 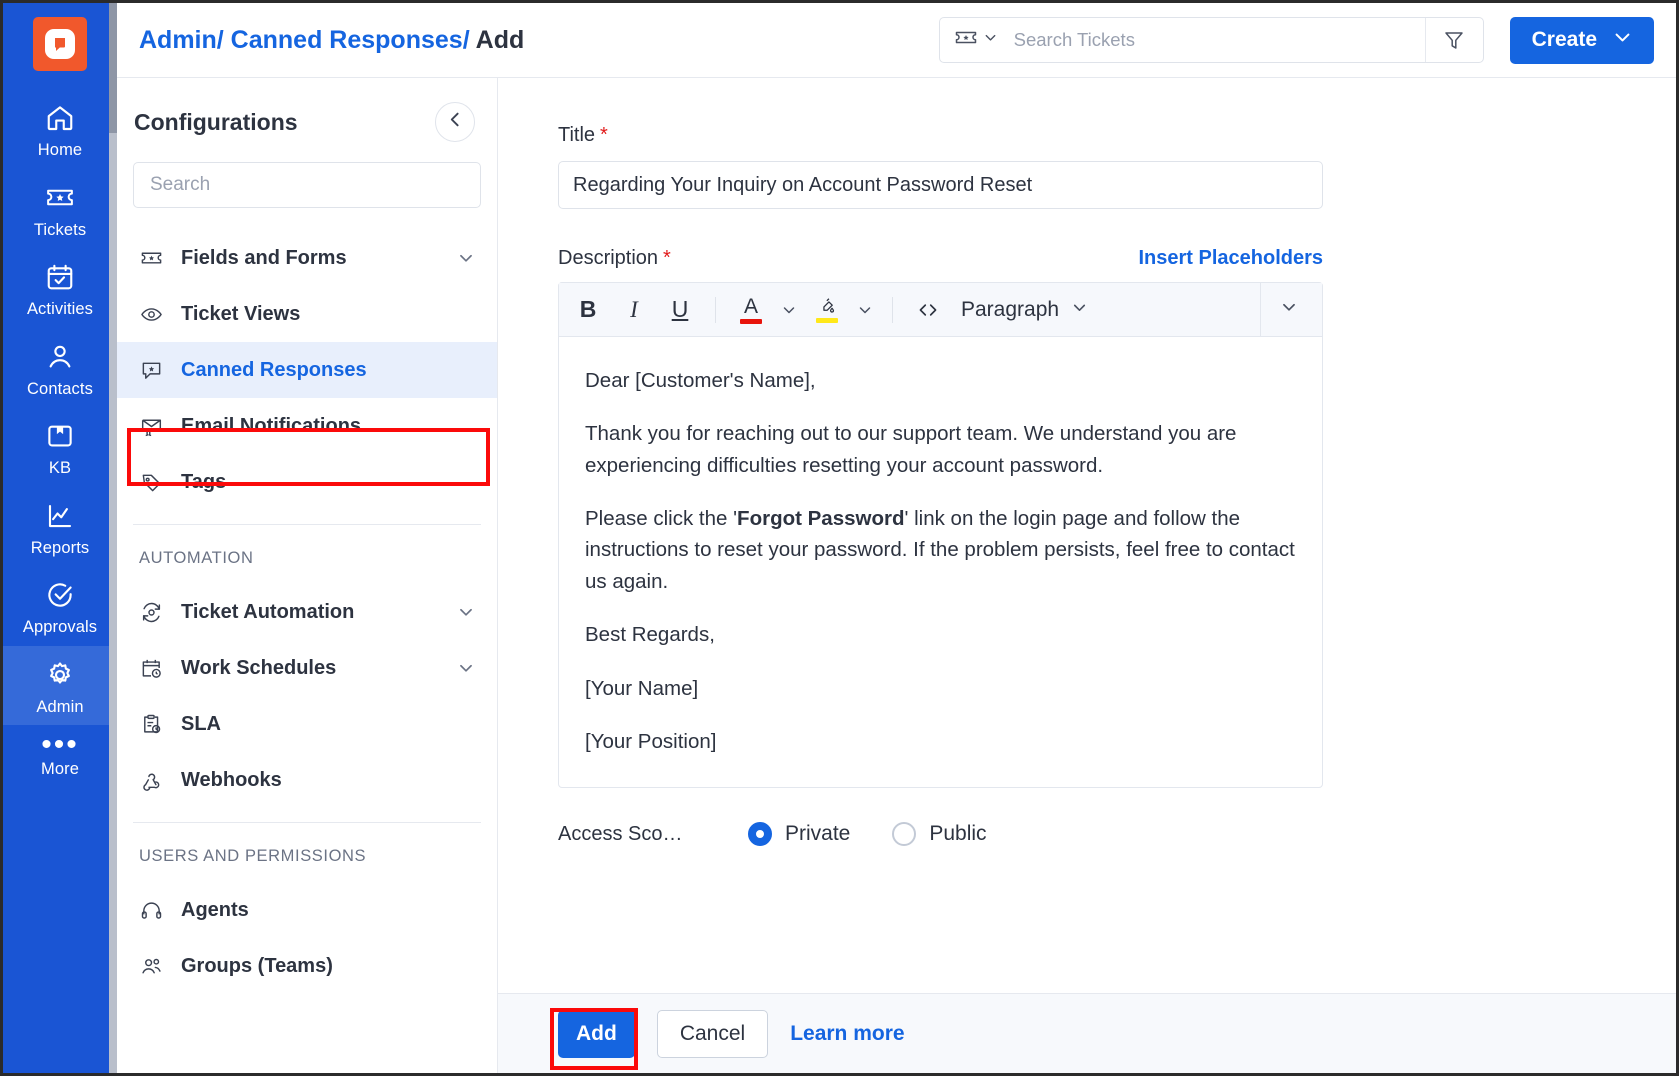 I want to click on underline-button: U, so click(x=680, y=310).